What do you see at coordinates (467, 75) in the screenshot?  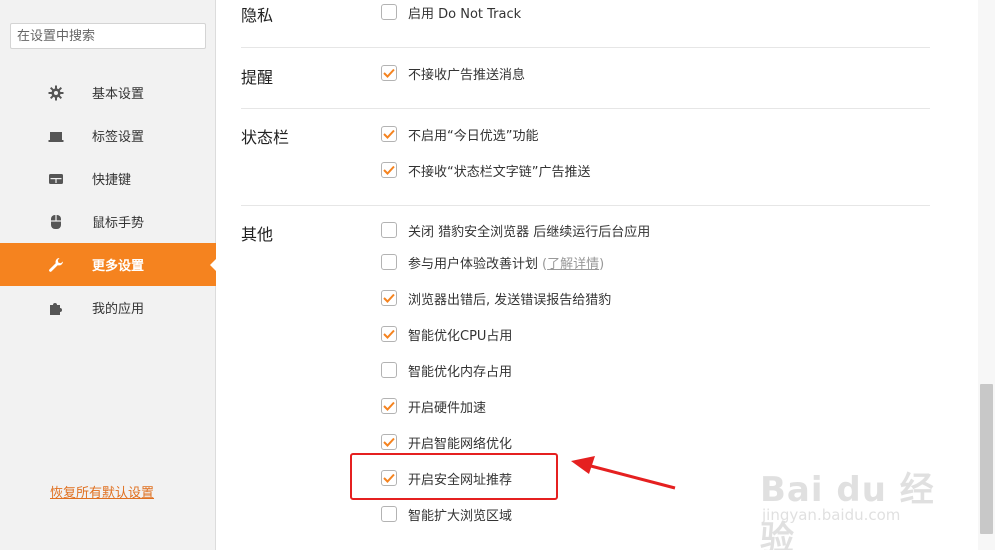 I see `option-label: 不接收广告推送消息` at bounding box center [467, 75].